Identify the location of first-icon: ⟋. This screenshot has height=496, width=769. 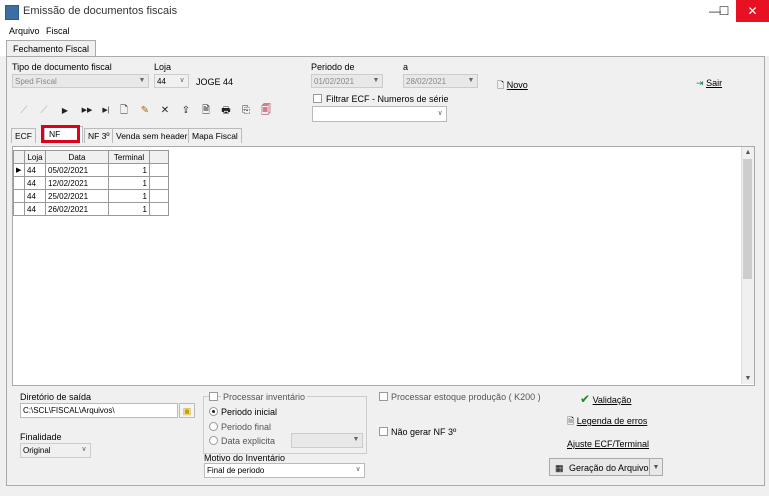
(24, 111).